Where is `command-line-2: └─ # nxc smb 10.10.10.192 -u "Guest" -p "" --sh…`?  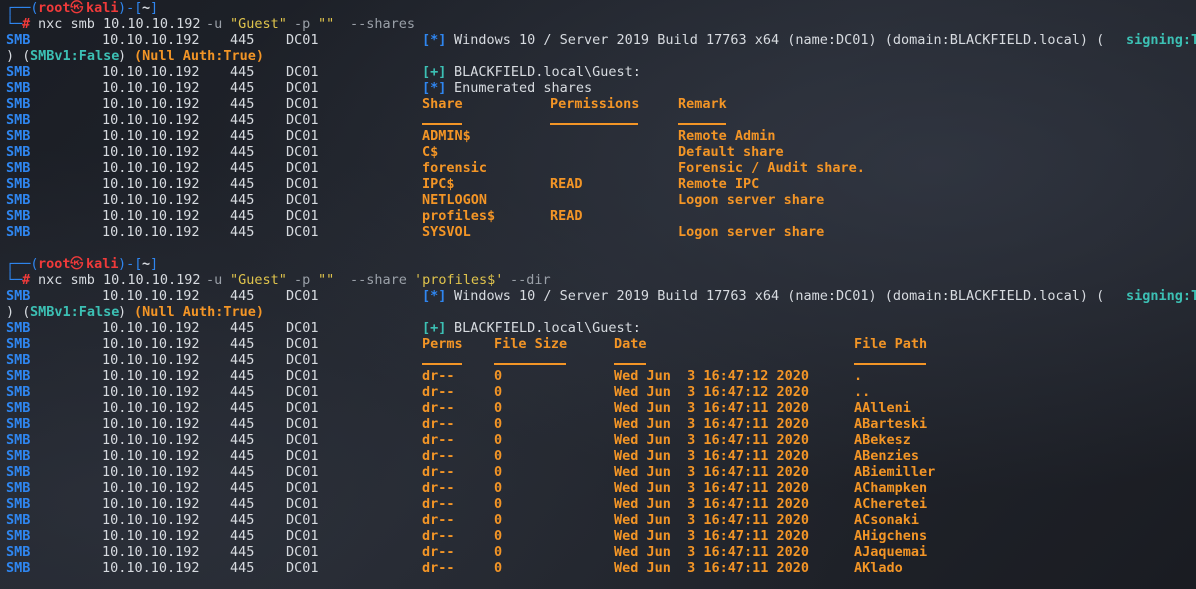 command-line-2: └─ # nxc smb 10.10.10.192 -u "Guest" -p "" --sh… is located at coordinates (278, 280).